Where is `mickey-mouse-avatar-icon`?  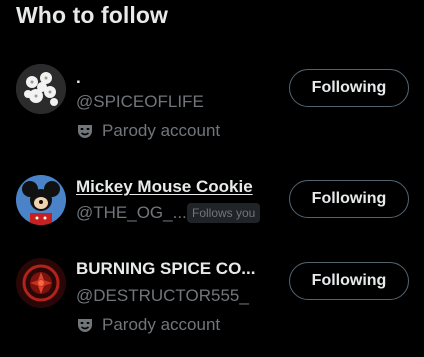
mickey-mouse-avatar-icon is located at coordinates (41, 200).